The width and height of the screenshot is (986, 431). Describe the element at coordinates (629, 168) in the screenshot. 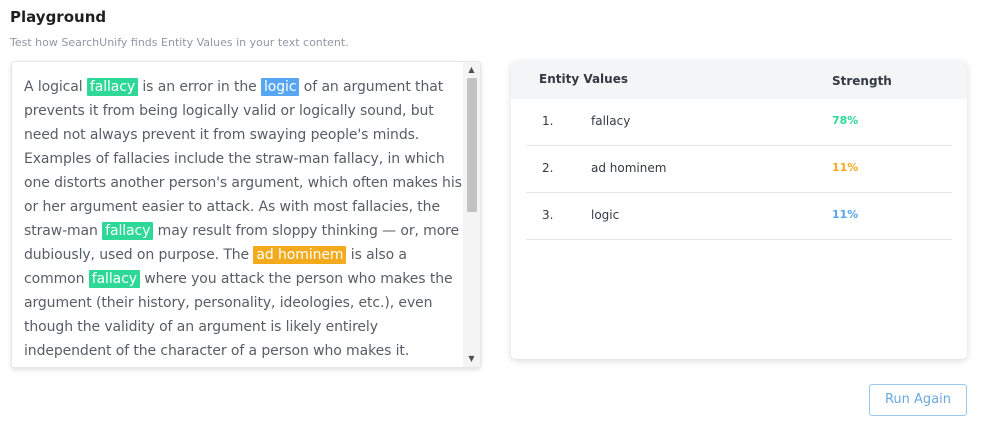

I see `entity-name: ad hominem` at that location.